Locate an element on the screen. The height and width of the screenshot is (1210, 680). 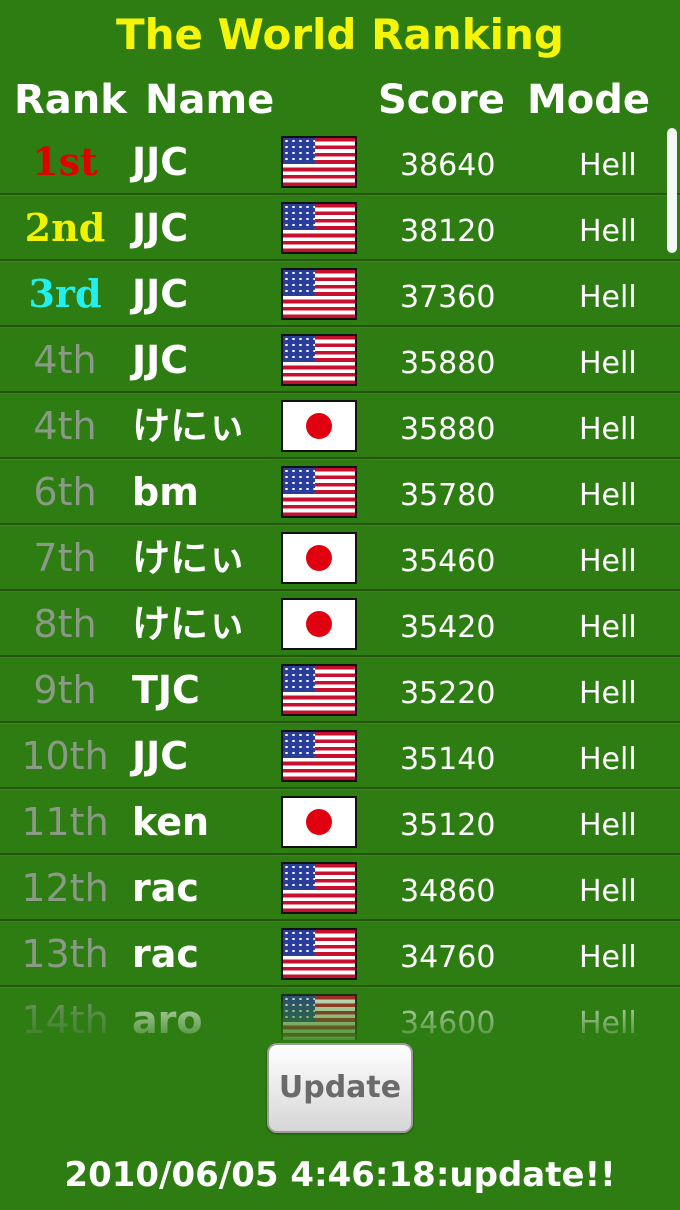
last-update-status: 2010/06/05 4:46:18:update!! is located at coordinates (340, 1175).